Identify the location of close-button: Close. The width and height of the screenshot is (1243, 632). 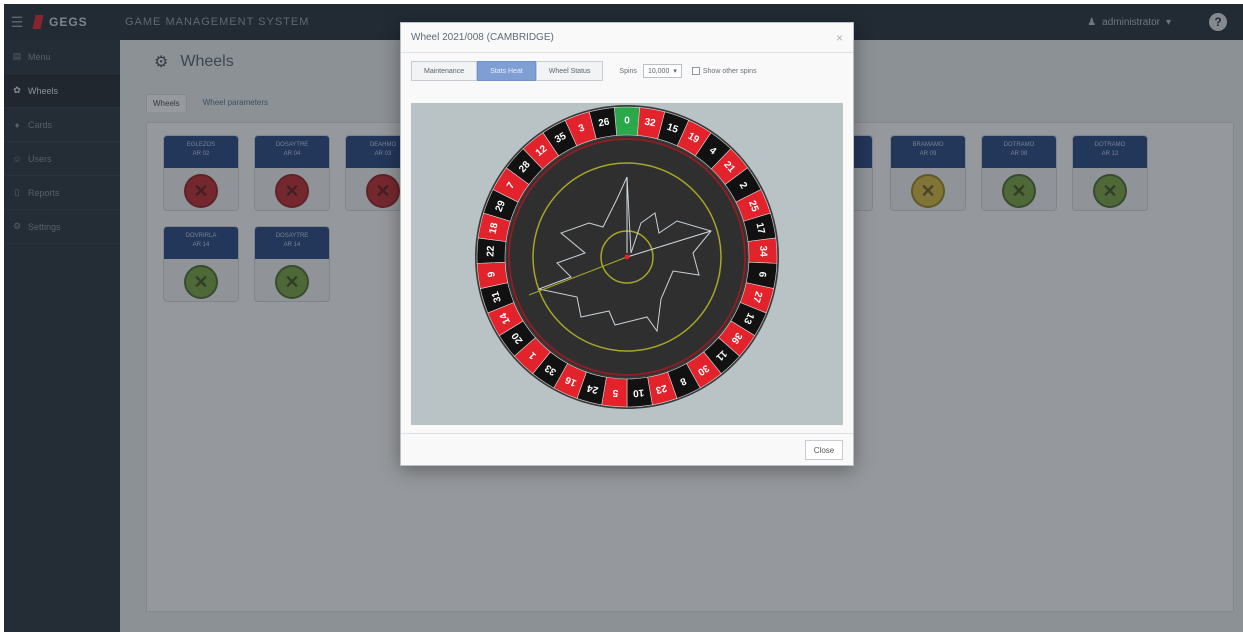
(824, 450).